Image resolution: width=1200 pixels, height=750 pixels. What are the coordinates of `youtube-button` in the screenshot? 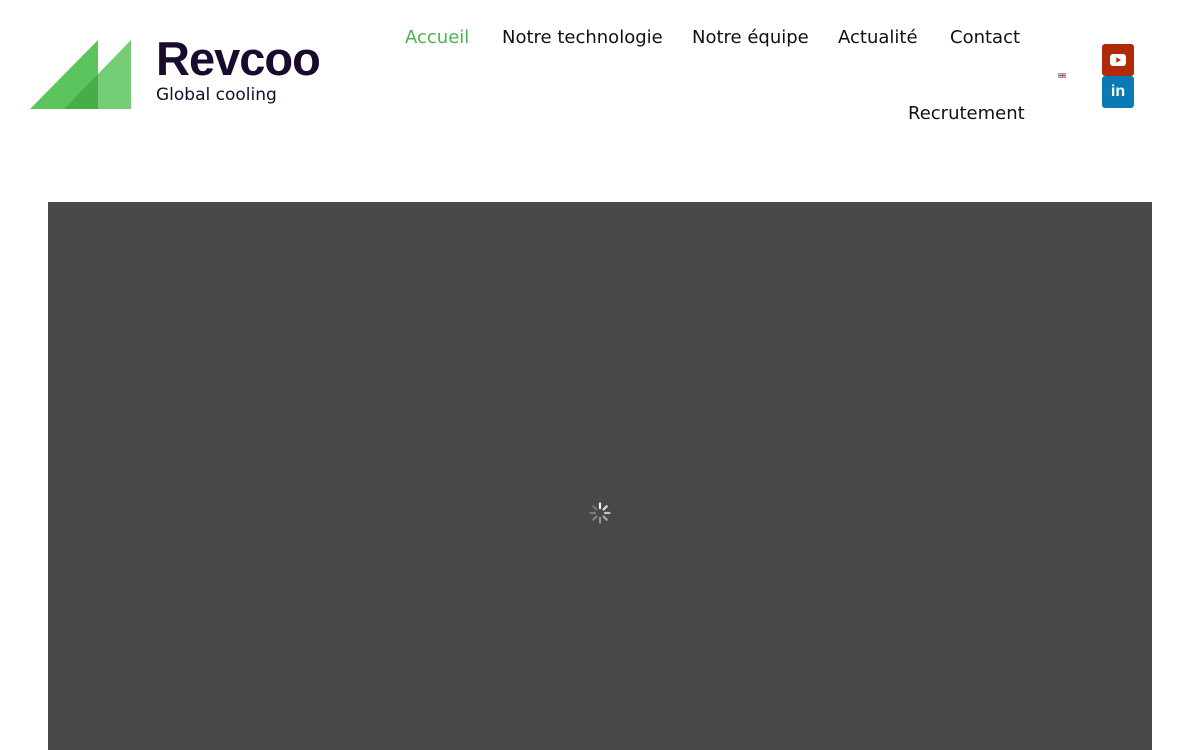 It's located at (1118, 60).